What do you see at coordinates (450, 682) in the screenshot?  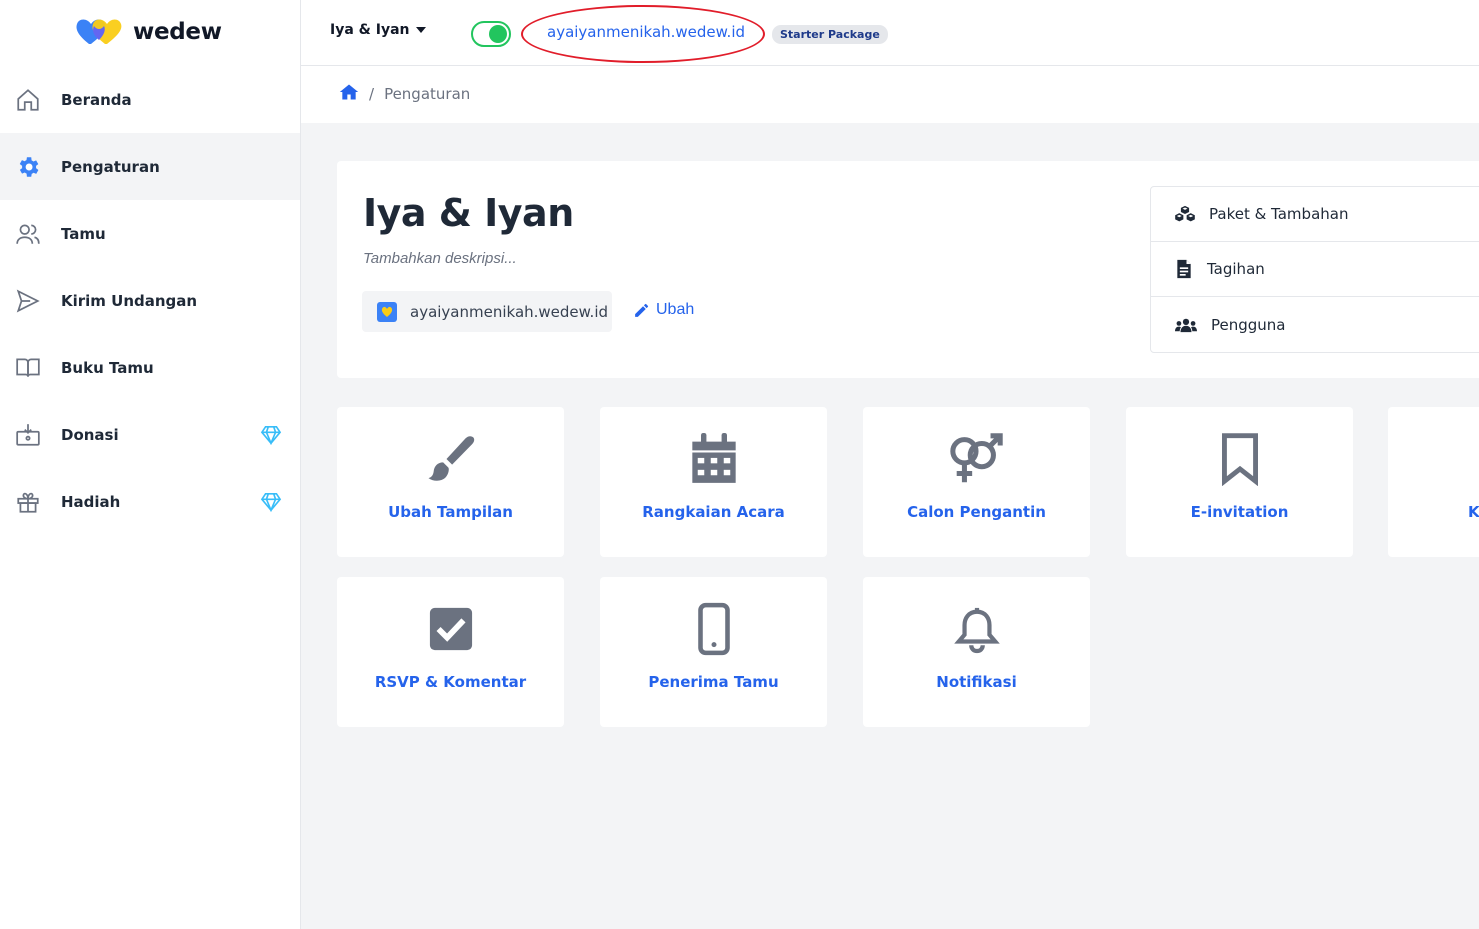 I see `tile-label: RSVP & Komentar` at bounding box center [450, 682].